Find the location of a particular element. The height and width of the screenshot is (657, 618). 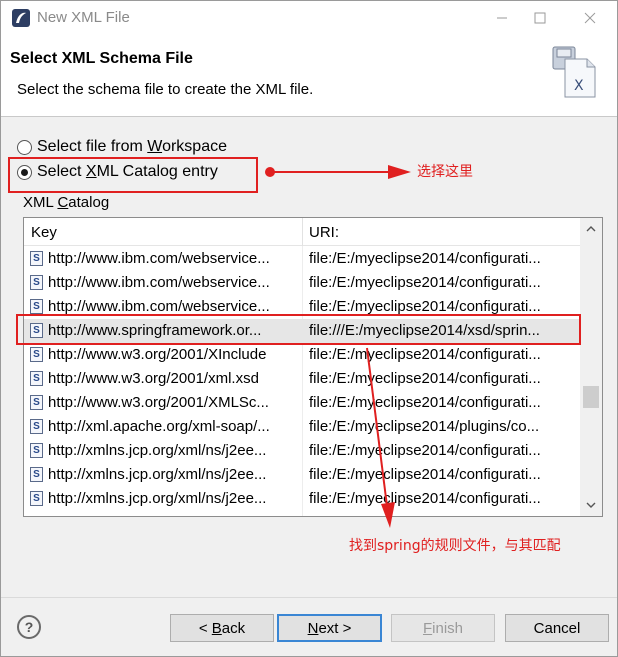

footer-divider is located at coordinates (309, 597).